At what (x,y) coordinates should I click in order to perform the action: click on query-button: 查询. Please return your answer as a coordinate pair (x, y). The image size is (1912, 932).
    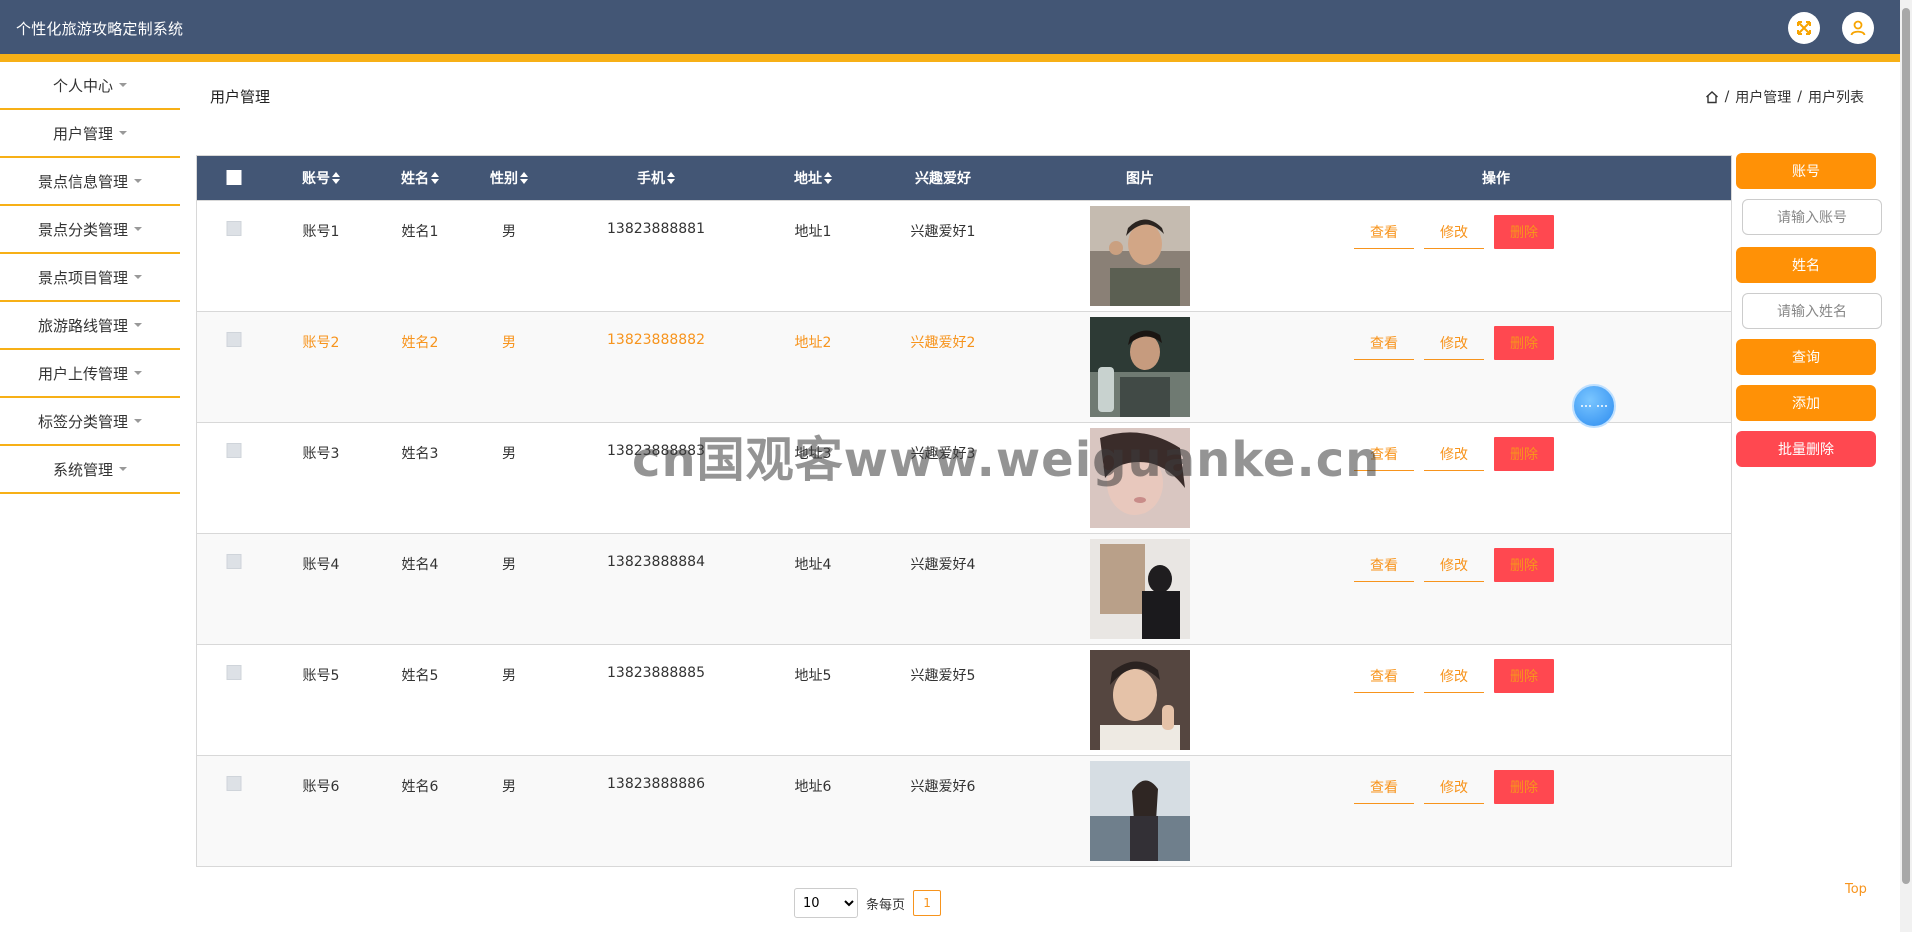
    Looking at the image, I should click on (1806, 357).